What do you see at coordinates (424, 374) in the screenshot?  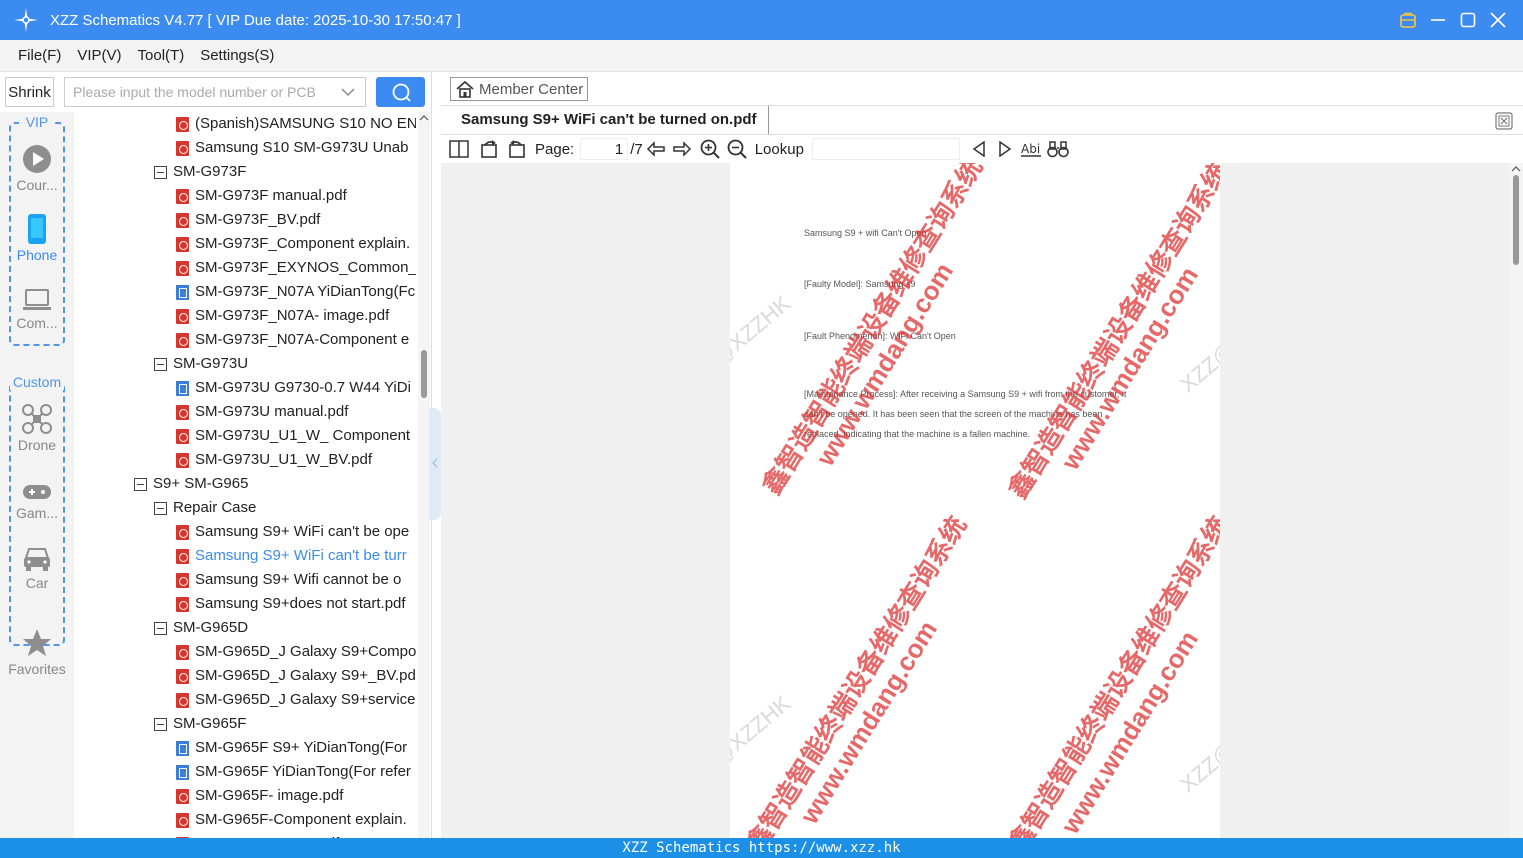 I see `tree-scroll-thumb` at bounding box center [424, 374].